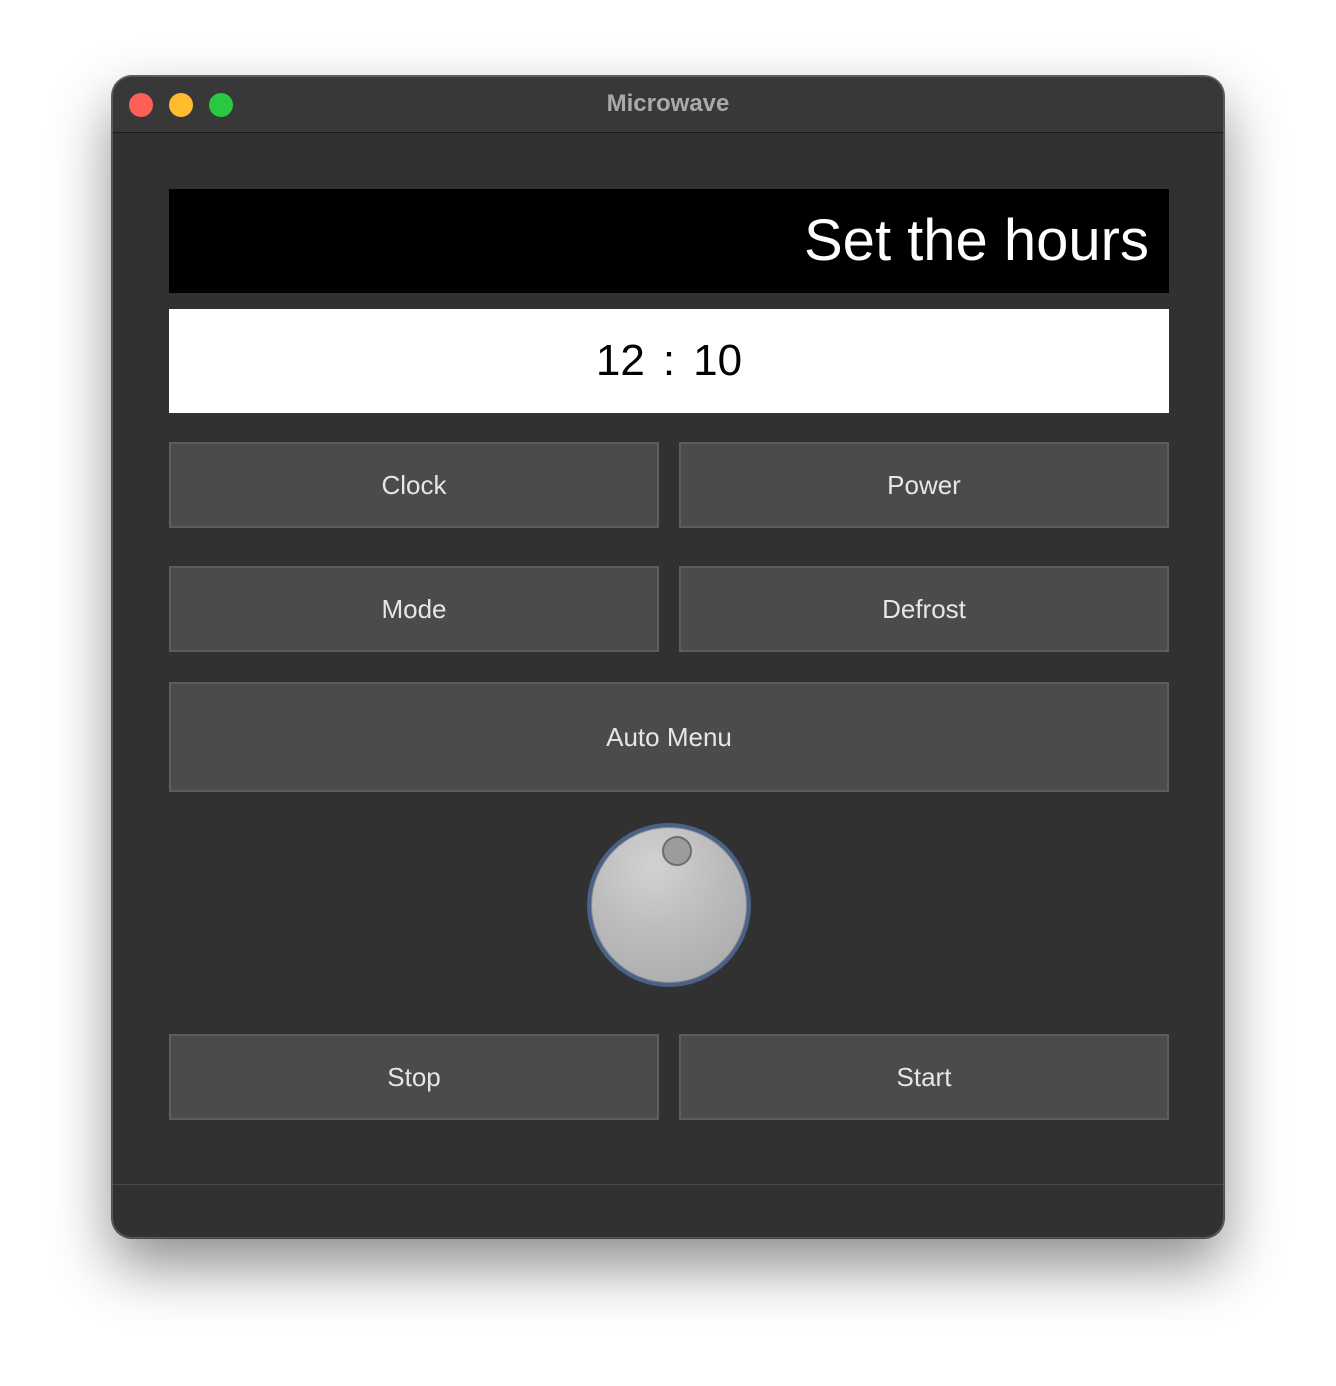 The width and height of the screenshot is (1336, 1386). I want to click on status-bar-divider, so click(668, 1184).